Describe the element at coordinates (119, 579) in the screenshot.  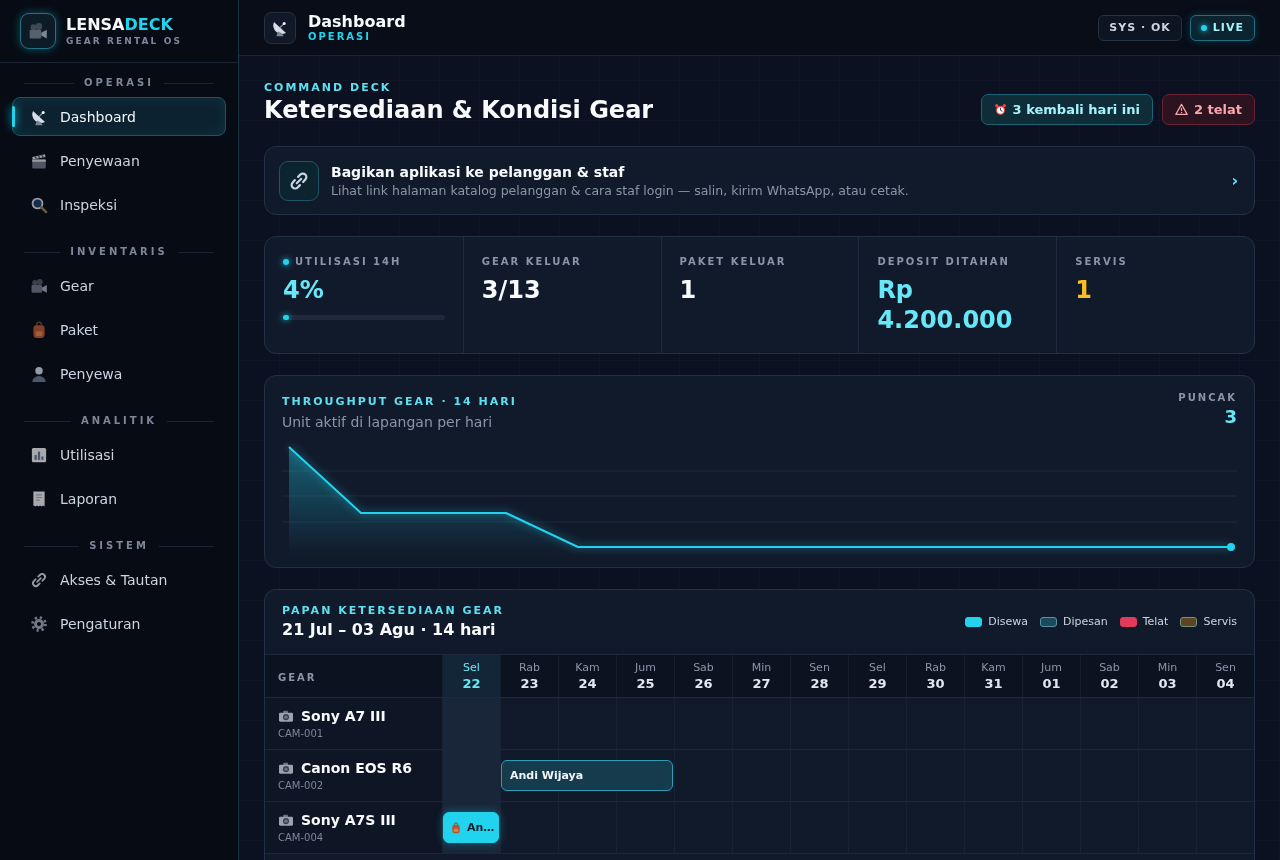
I see `nav-item: Akses & Tautan` at that location.